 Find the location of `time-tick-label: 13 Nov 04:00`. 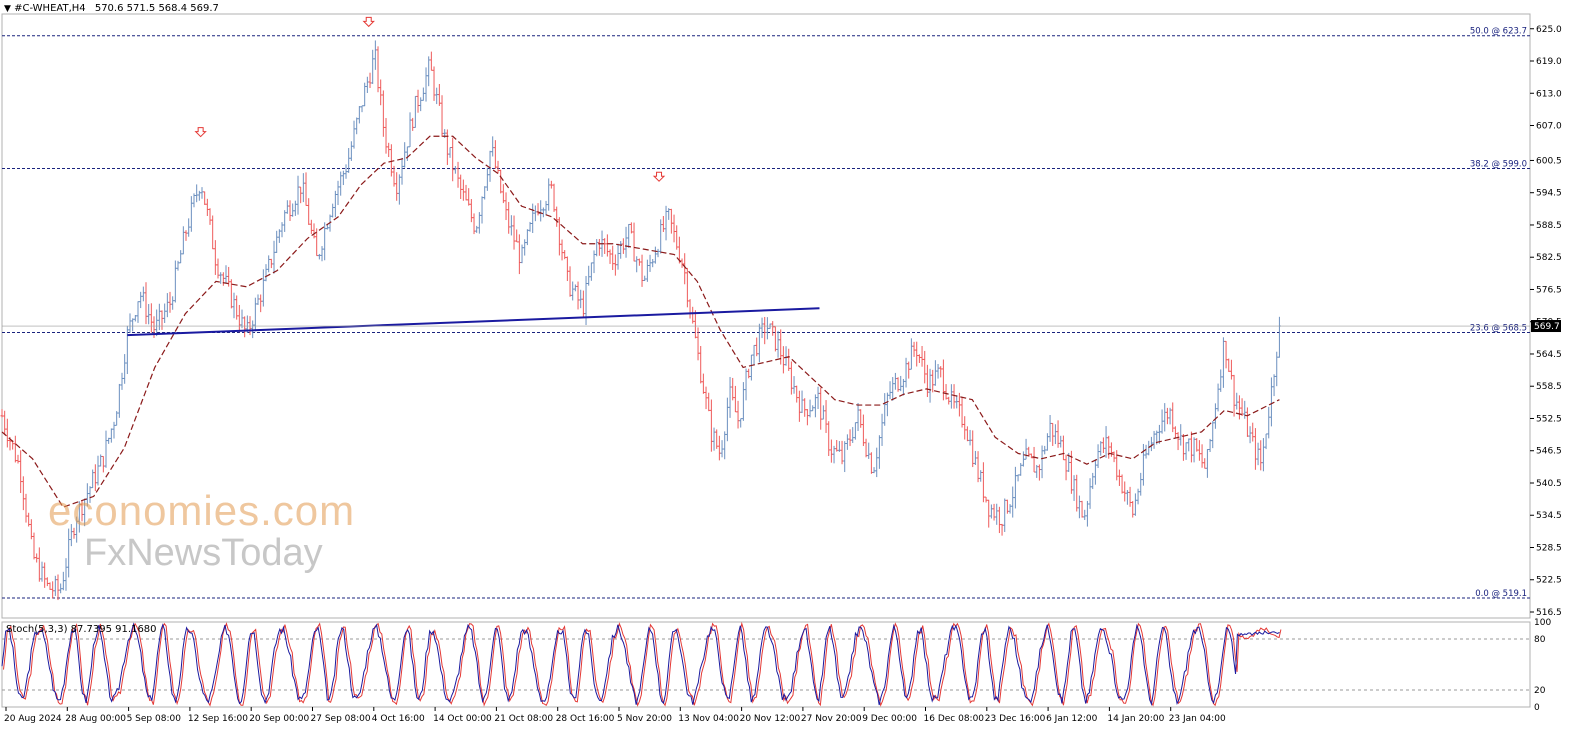

time-tick-label: 13 Nov 04:00 is located at coordinates (708, 719).